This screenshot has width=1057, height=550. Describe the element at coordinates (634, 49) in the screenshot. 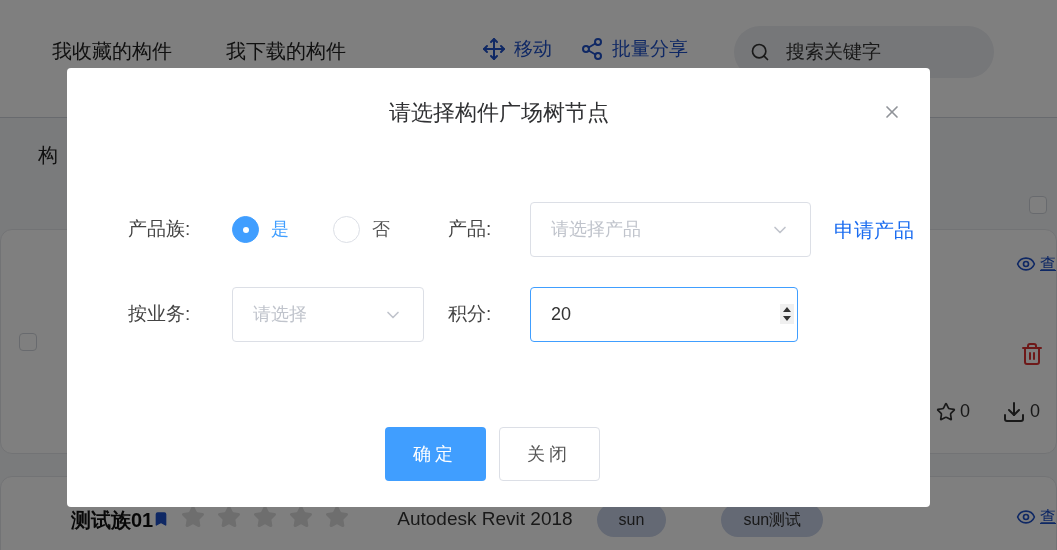

I see `share-link: 批量分享` at that location.